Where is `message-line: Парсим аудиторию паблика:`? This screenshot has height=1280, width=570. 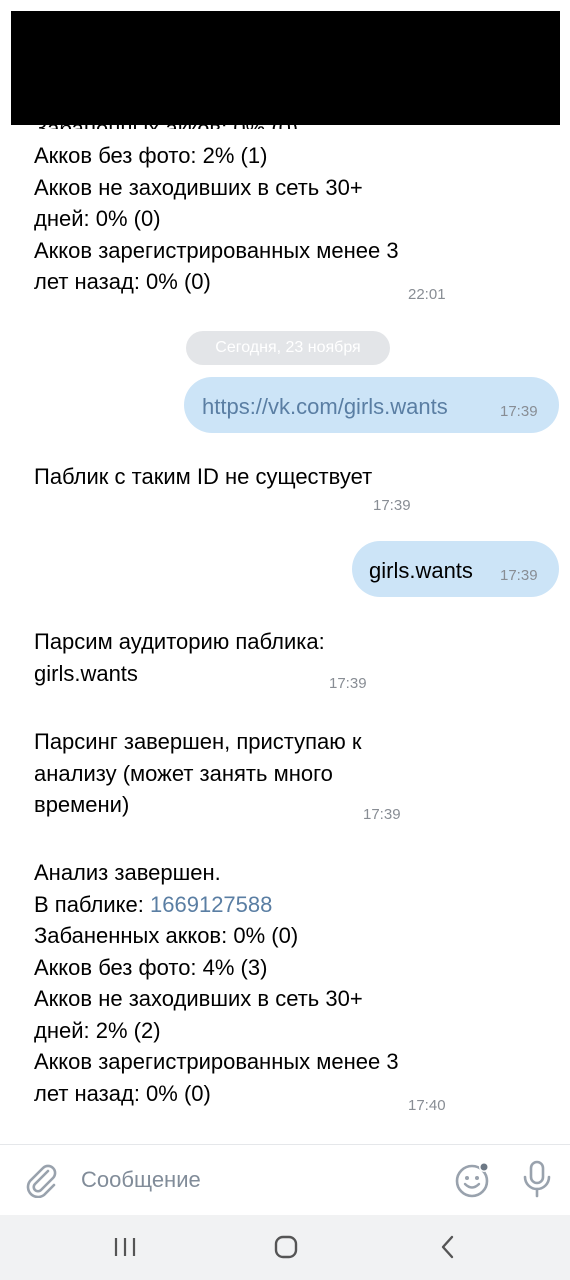
message-line: Парсим аудиторию паблика: is located at coordinates (179, 641).